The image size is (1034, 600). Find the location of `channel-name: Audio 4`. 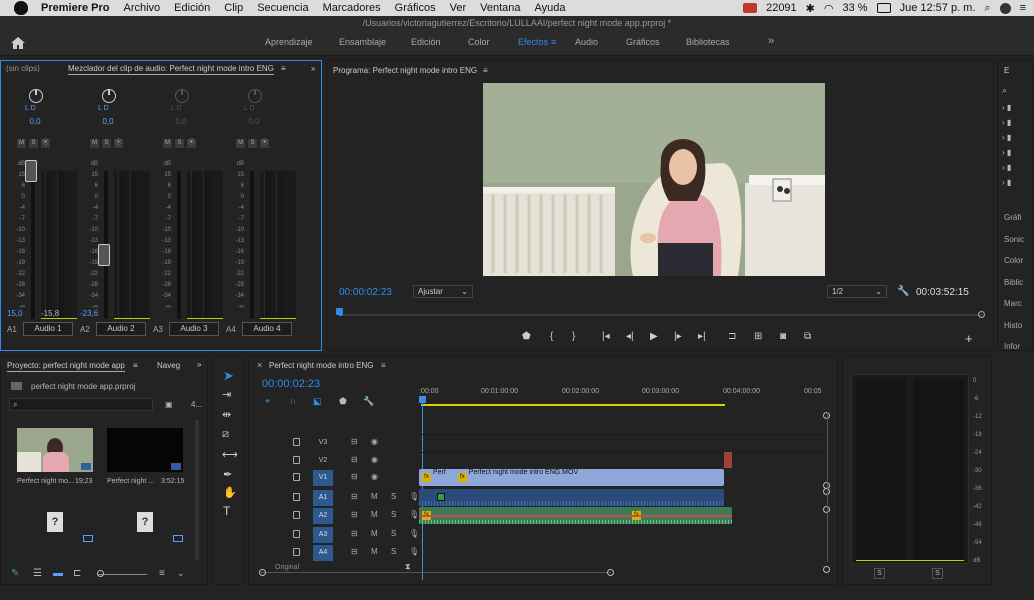

channel-name: Audio 4 is located at coordinates (267, 329).